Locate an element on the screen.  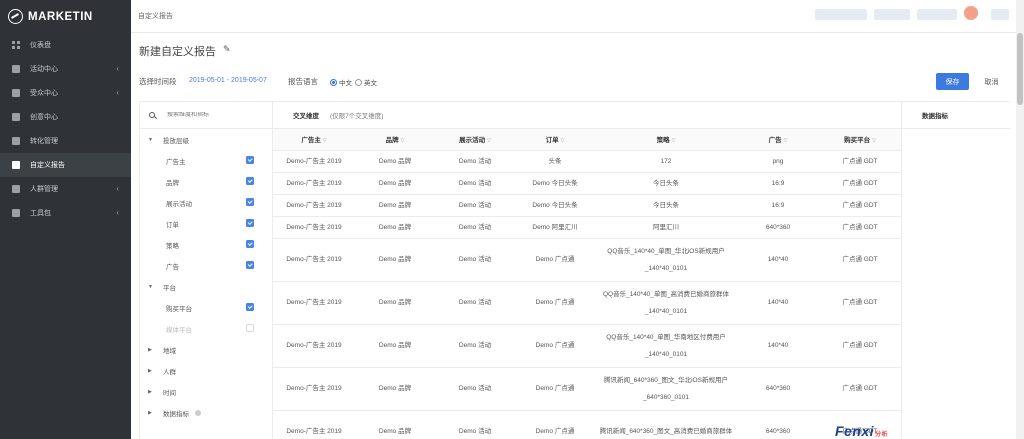
filter-item: 广告主 is located at coordinates (206, 160).